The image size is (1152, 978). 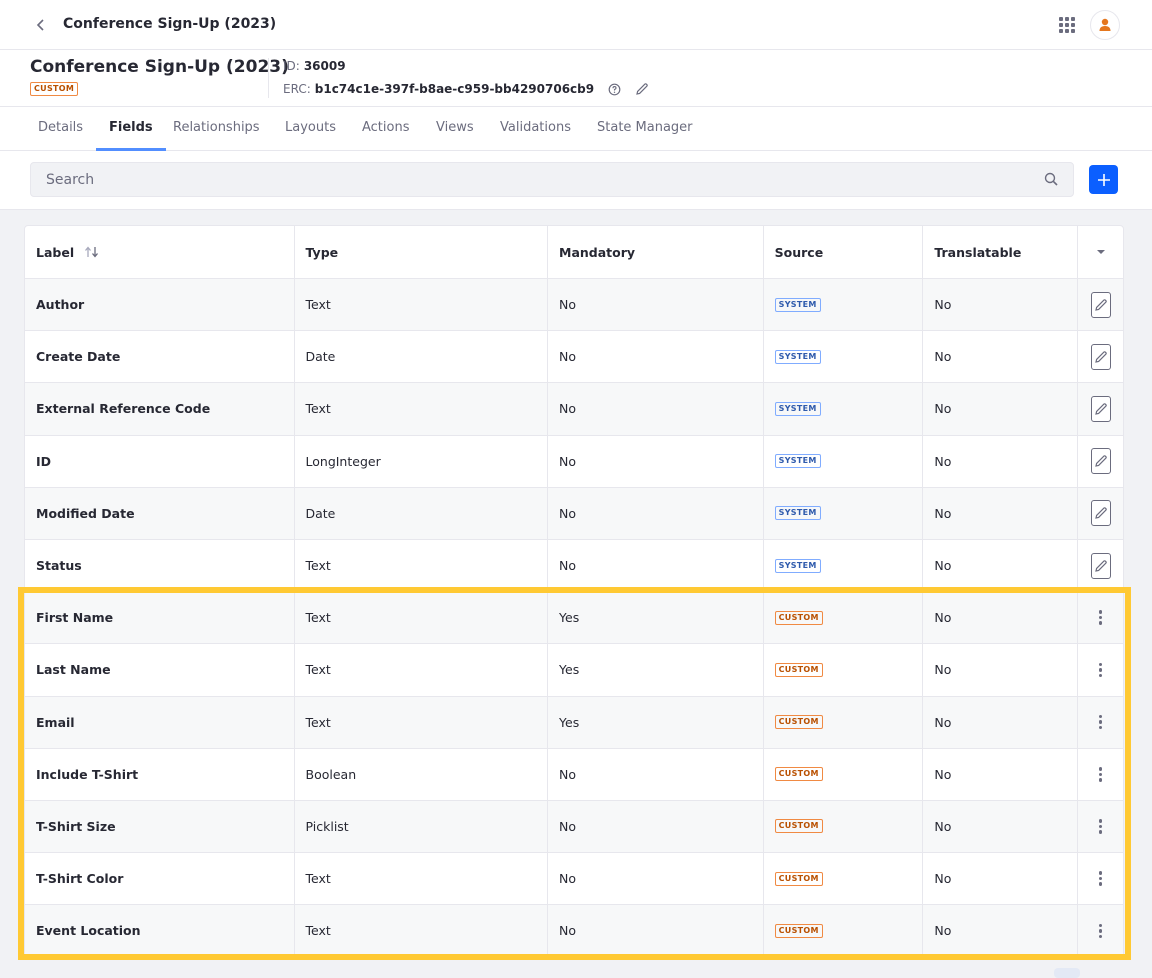 What do you see at coordinates (41, 25) in the screenshot?
I see `back-button` at bounding box center [41, 25].